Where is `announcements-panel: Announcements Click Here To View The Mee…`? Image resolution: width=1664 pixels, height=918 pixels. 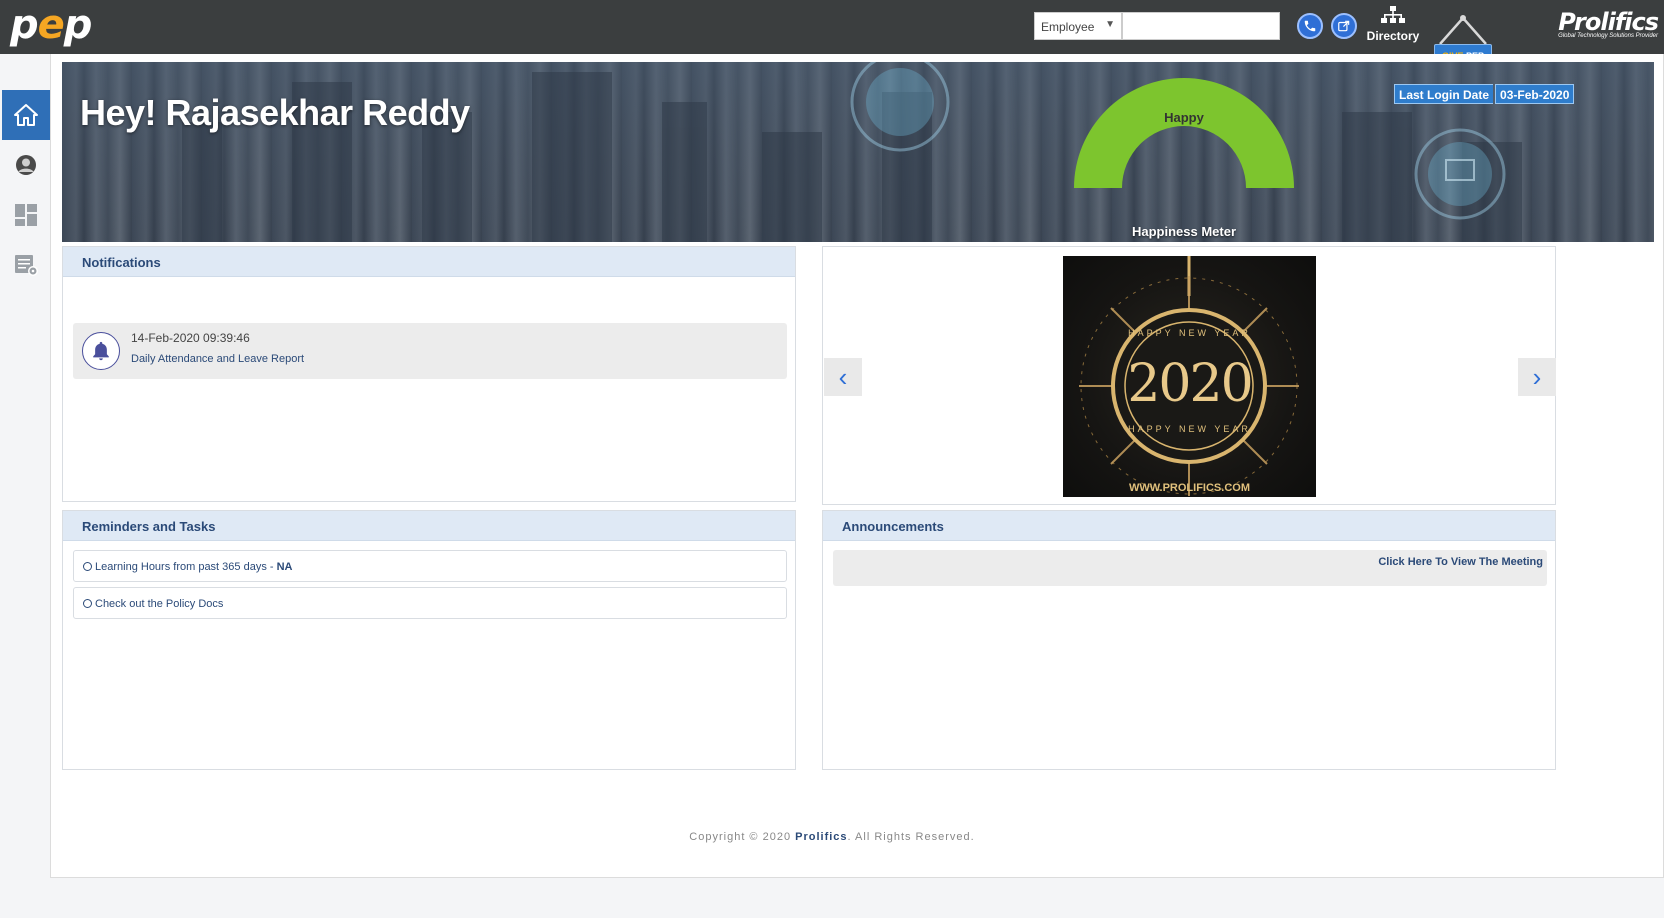
announcements-panel: Announcements Click Here To View The Mee… is located at coordinates (1189, 640).